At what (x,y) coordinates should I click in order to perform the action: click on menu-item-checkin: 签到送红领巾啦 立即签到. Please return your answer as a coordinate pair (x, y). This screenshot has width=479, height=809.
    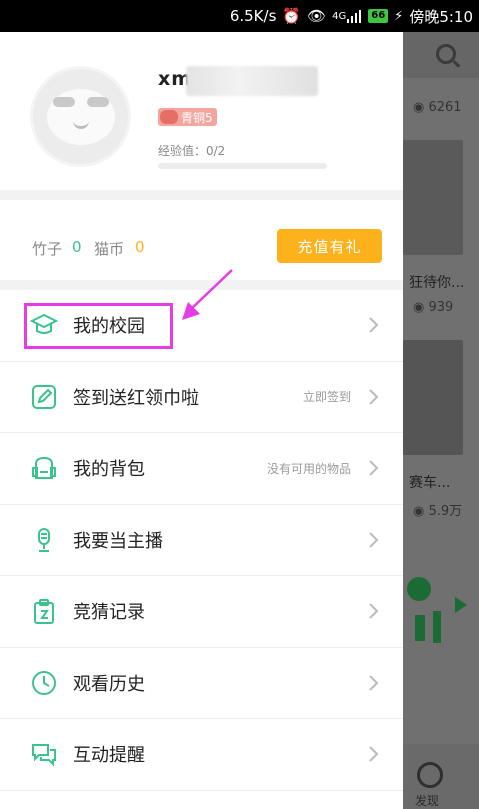
    Looking at the image, I should click on (201, 397).